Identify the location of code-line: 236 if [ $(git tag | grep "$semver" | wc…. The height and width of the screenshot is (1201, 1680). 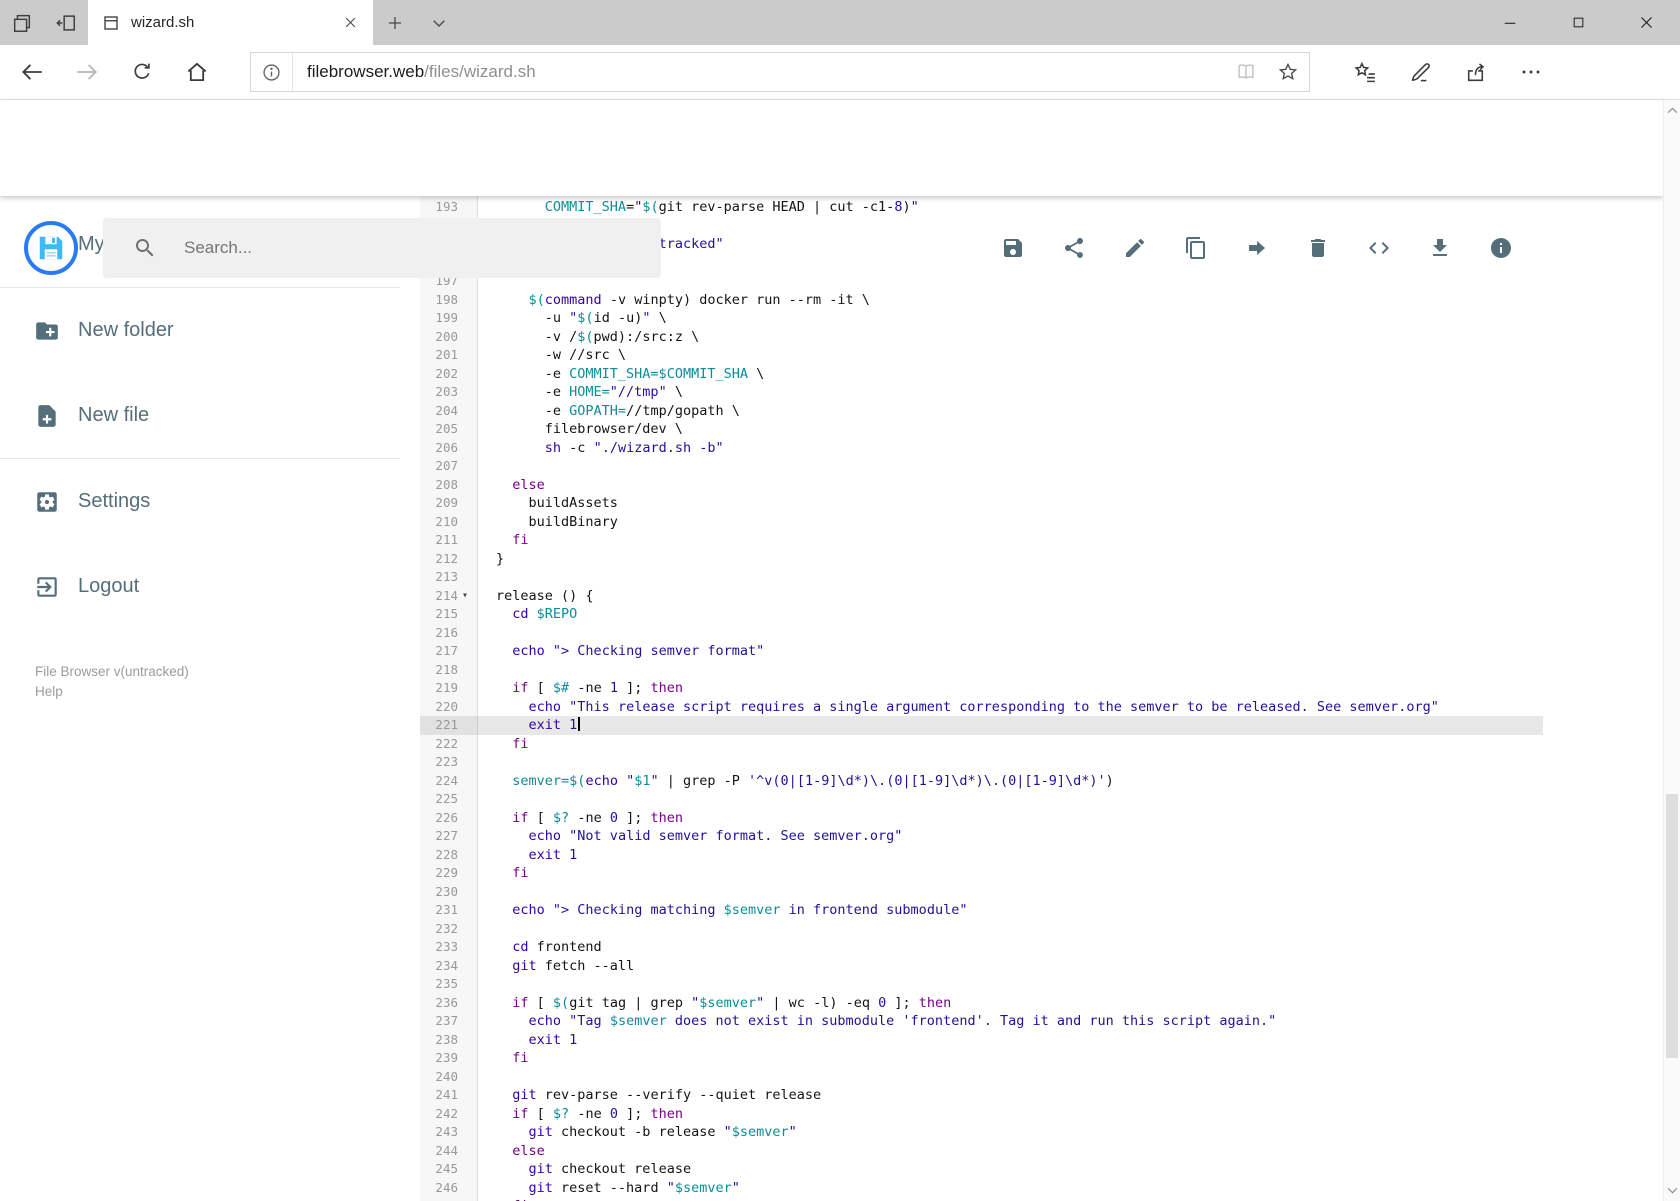
(981, 1002).